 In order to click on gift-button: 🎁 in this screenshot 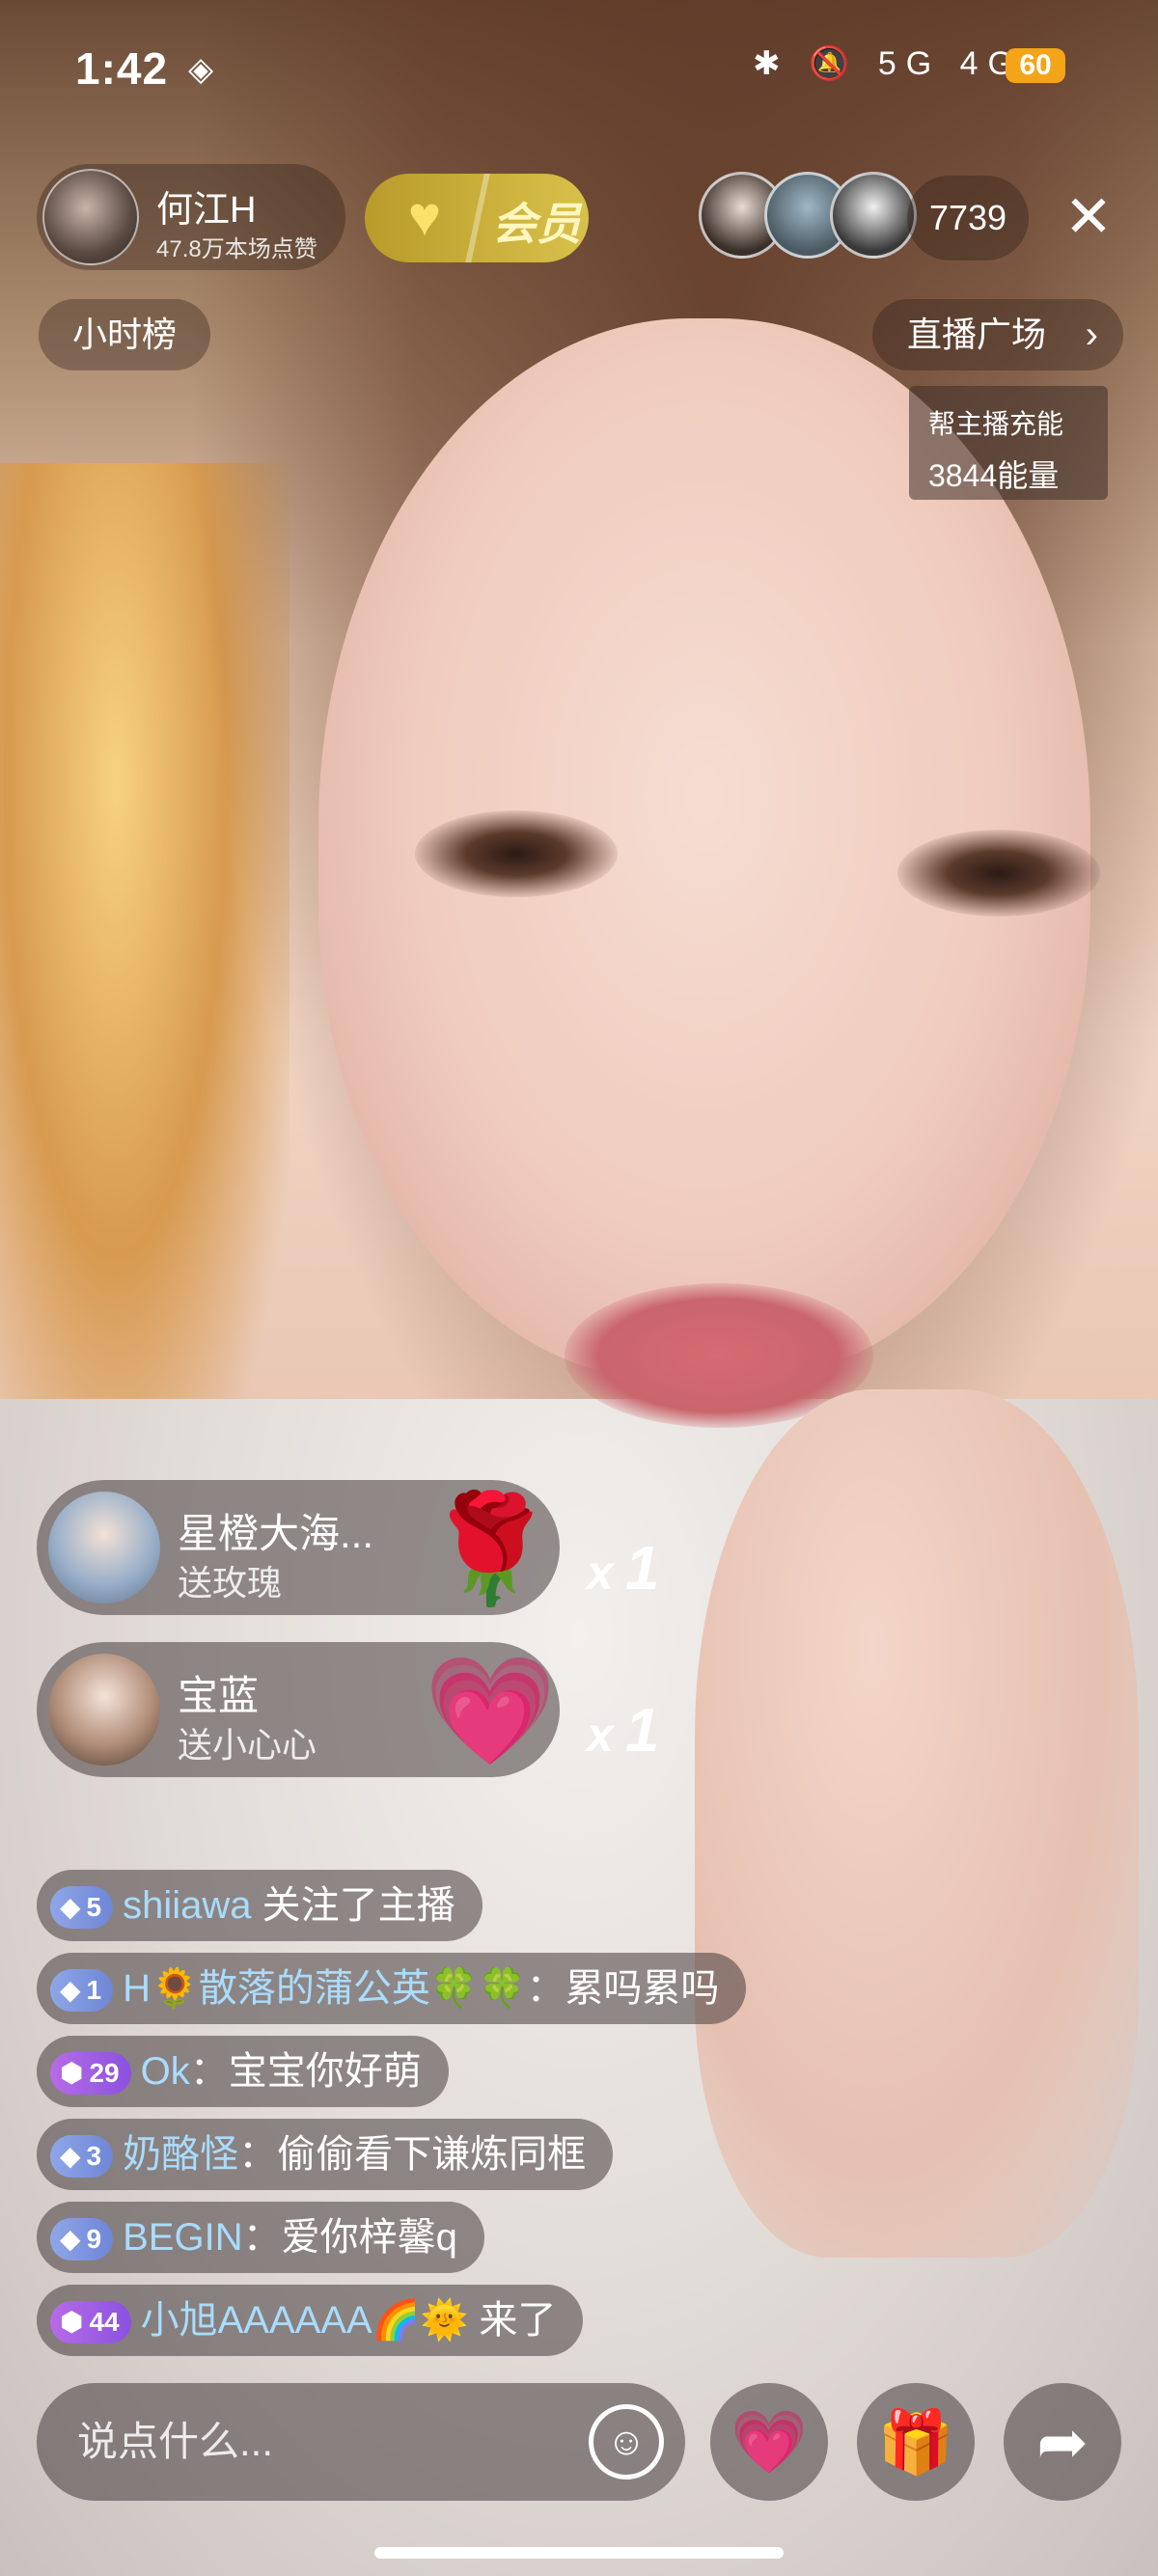, I will do `click(916, 2442)`.